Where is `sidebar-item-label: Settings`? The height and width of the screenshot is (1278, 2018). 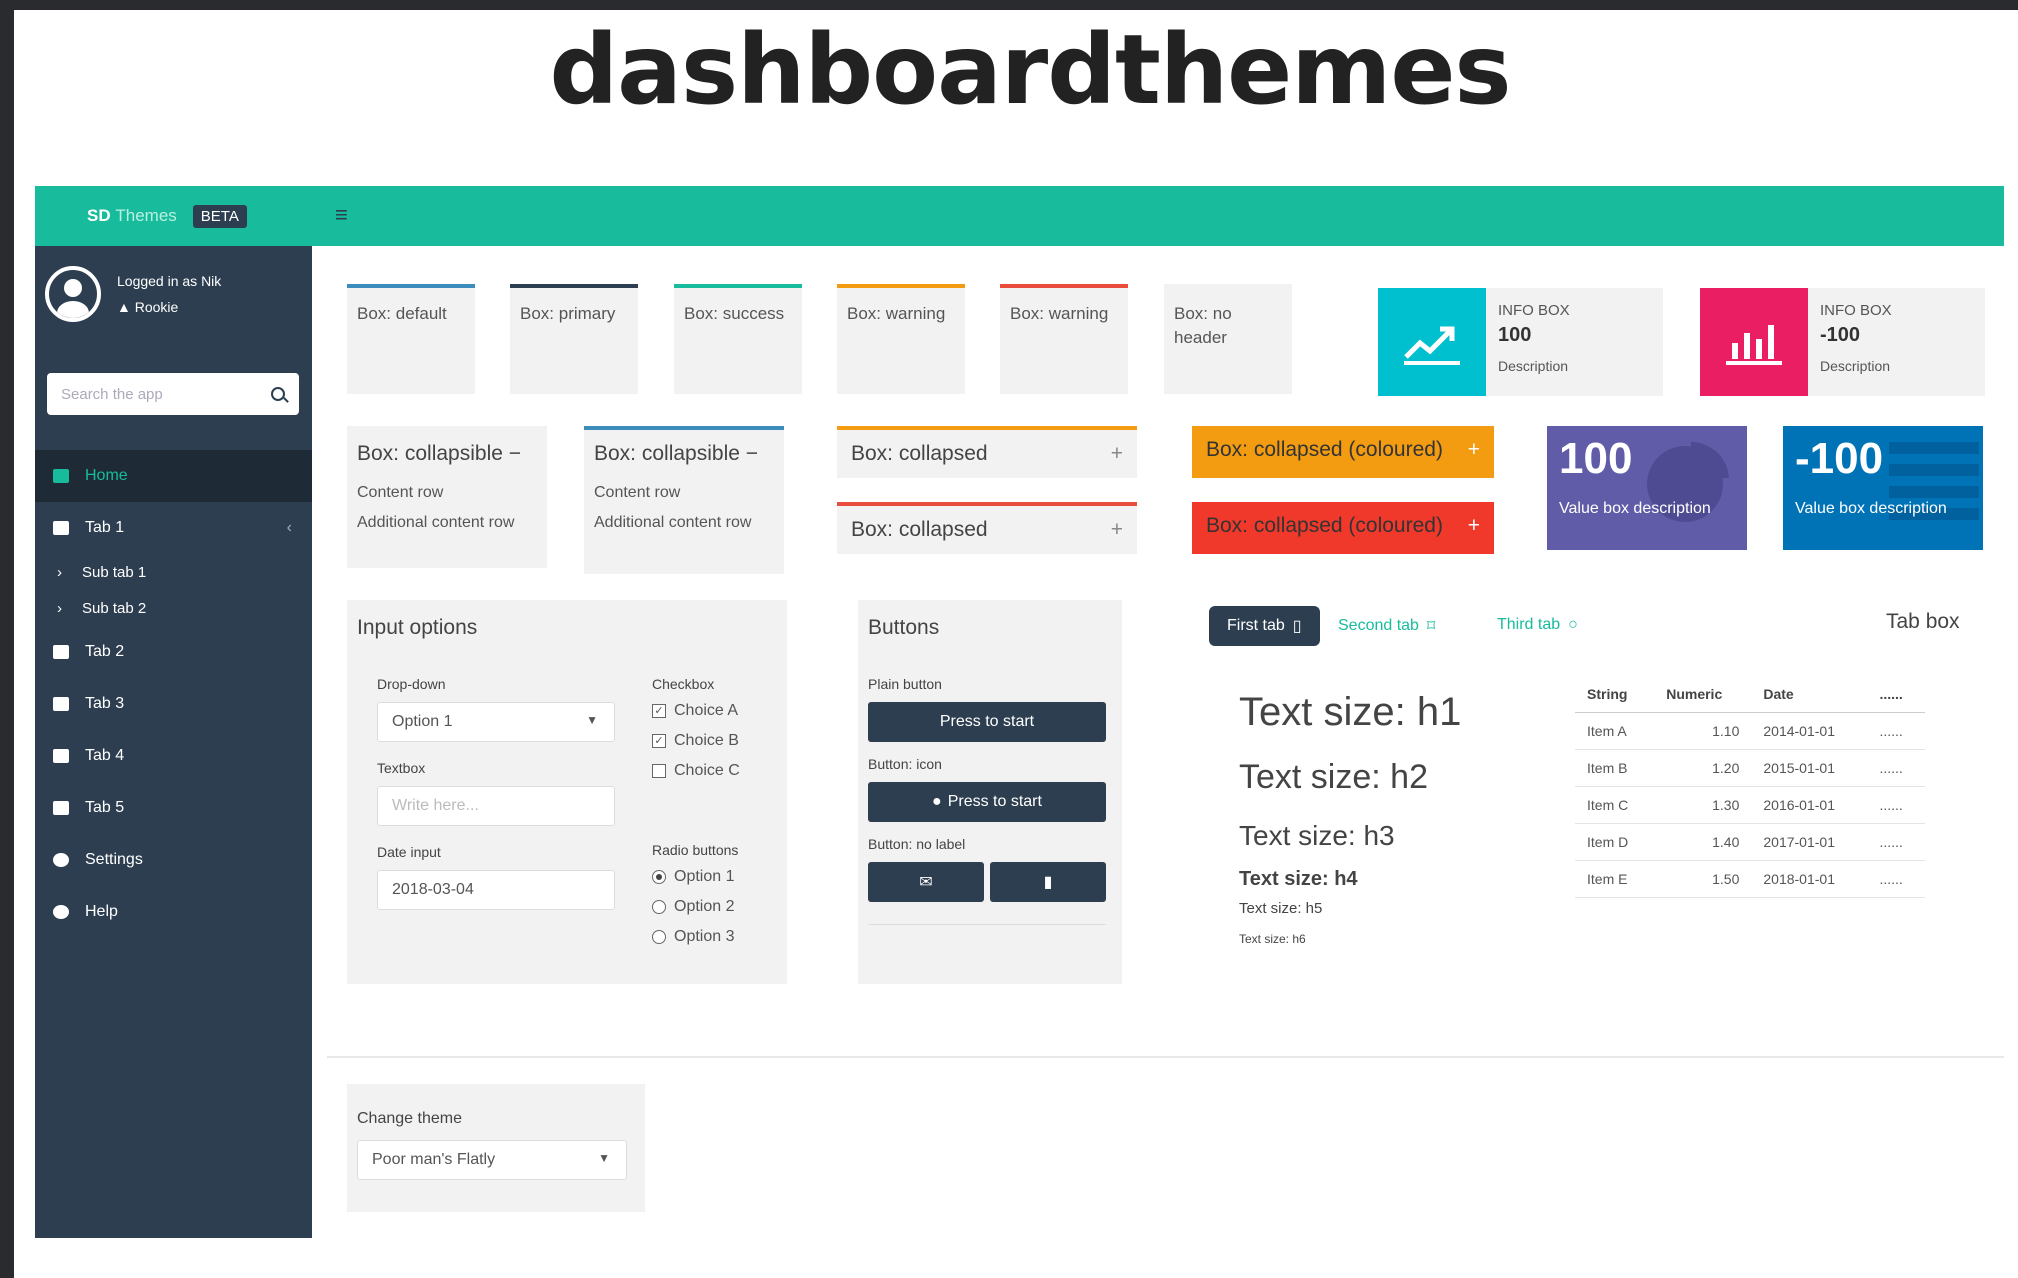
sidebar-item-label: Settings is located at coordinates (114, 859).